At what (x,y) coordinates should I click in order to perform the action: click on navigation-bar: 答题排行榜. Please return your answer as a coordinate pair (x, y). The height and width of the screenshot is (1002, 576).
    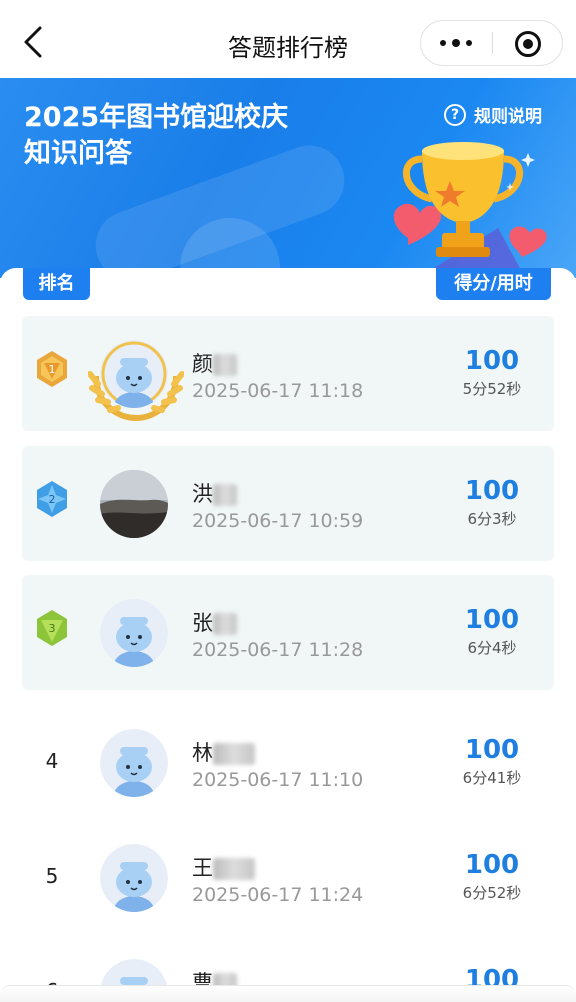
    Looking at the image, I should click on (288, 39).